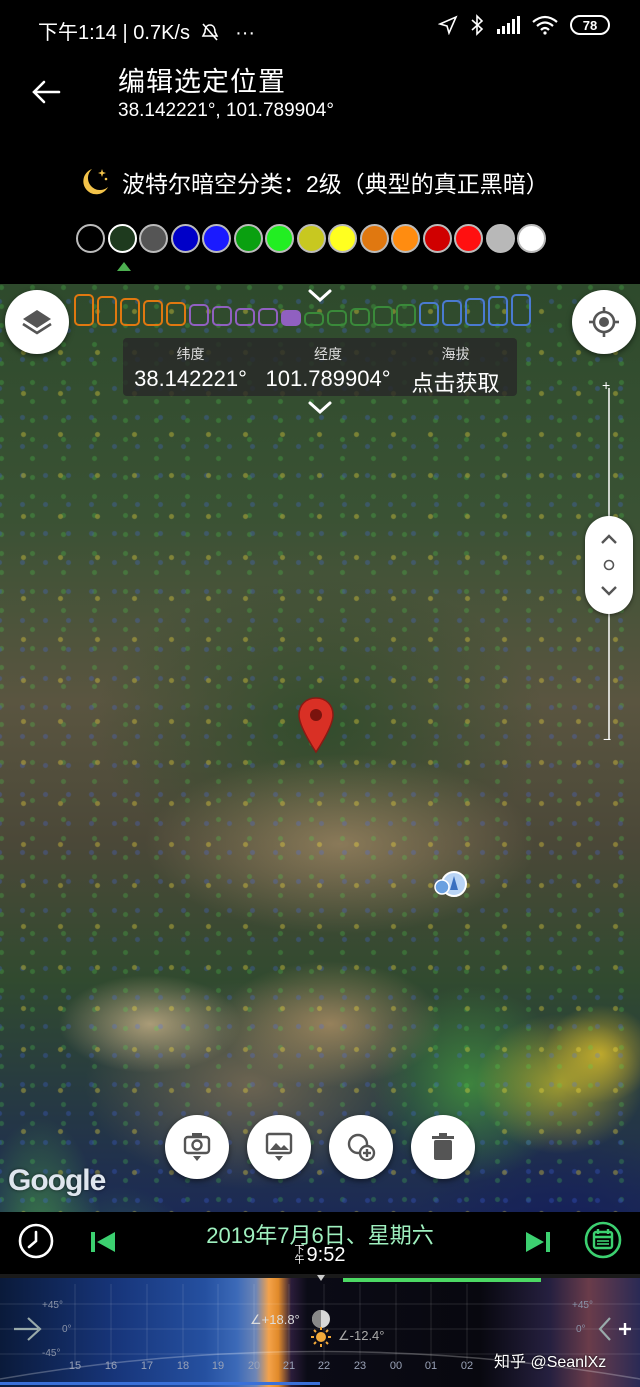  I want to click on layers-icon, so click(37, 322).